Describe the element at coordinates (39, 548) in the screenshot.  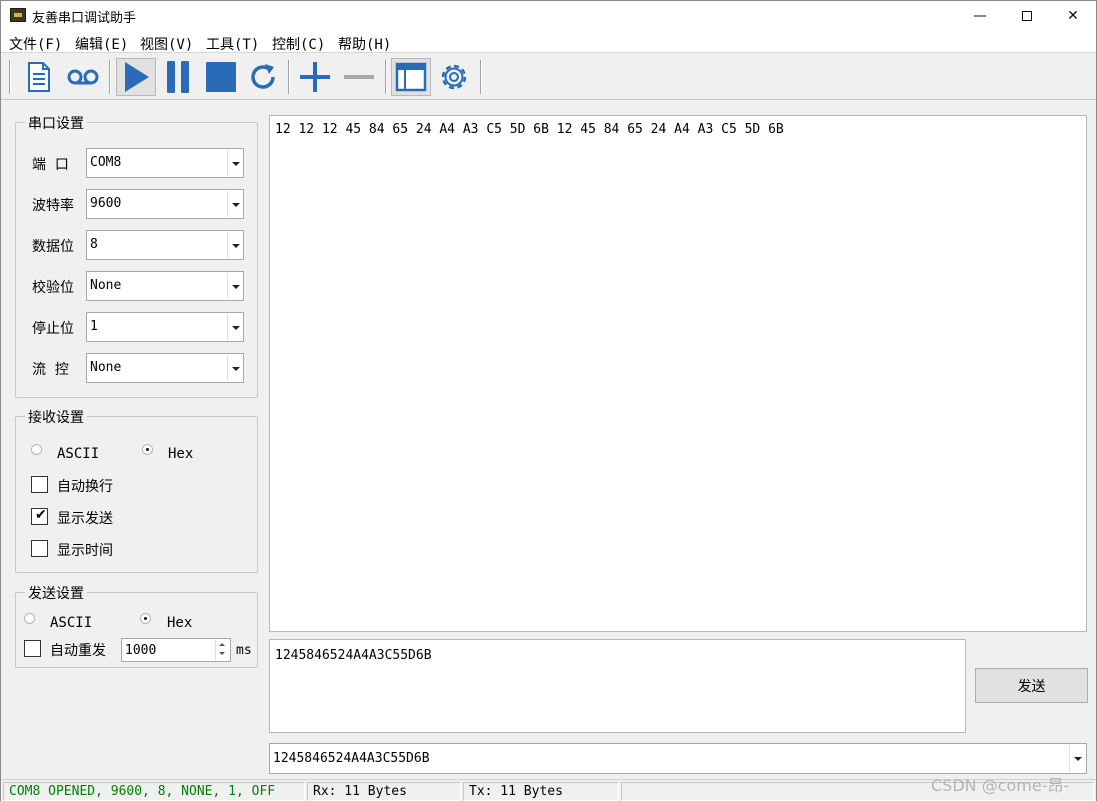
I see `show-time-checkbox` at that location.